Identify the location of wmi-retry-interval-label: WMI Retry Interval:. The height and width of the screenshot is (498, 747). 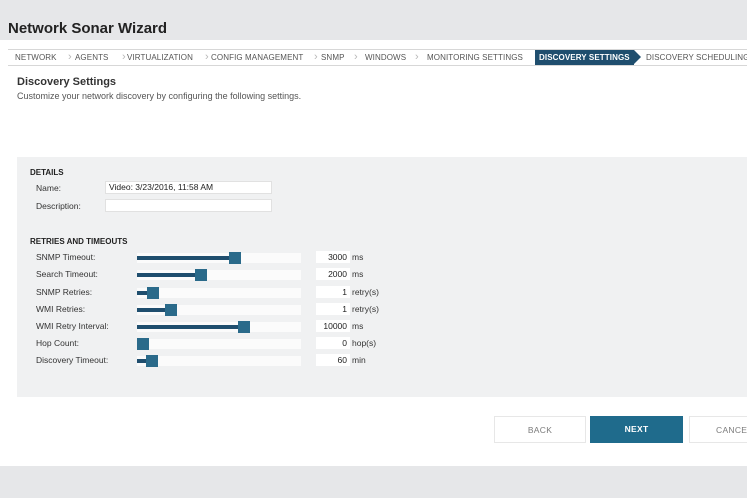
(72, 326).